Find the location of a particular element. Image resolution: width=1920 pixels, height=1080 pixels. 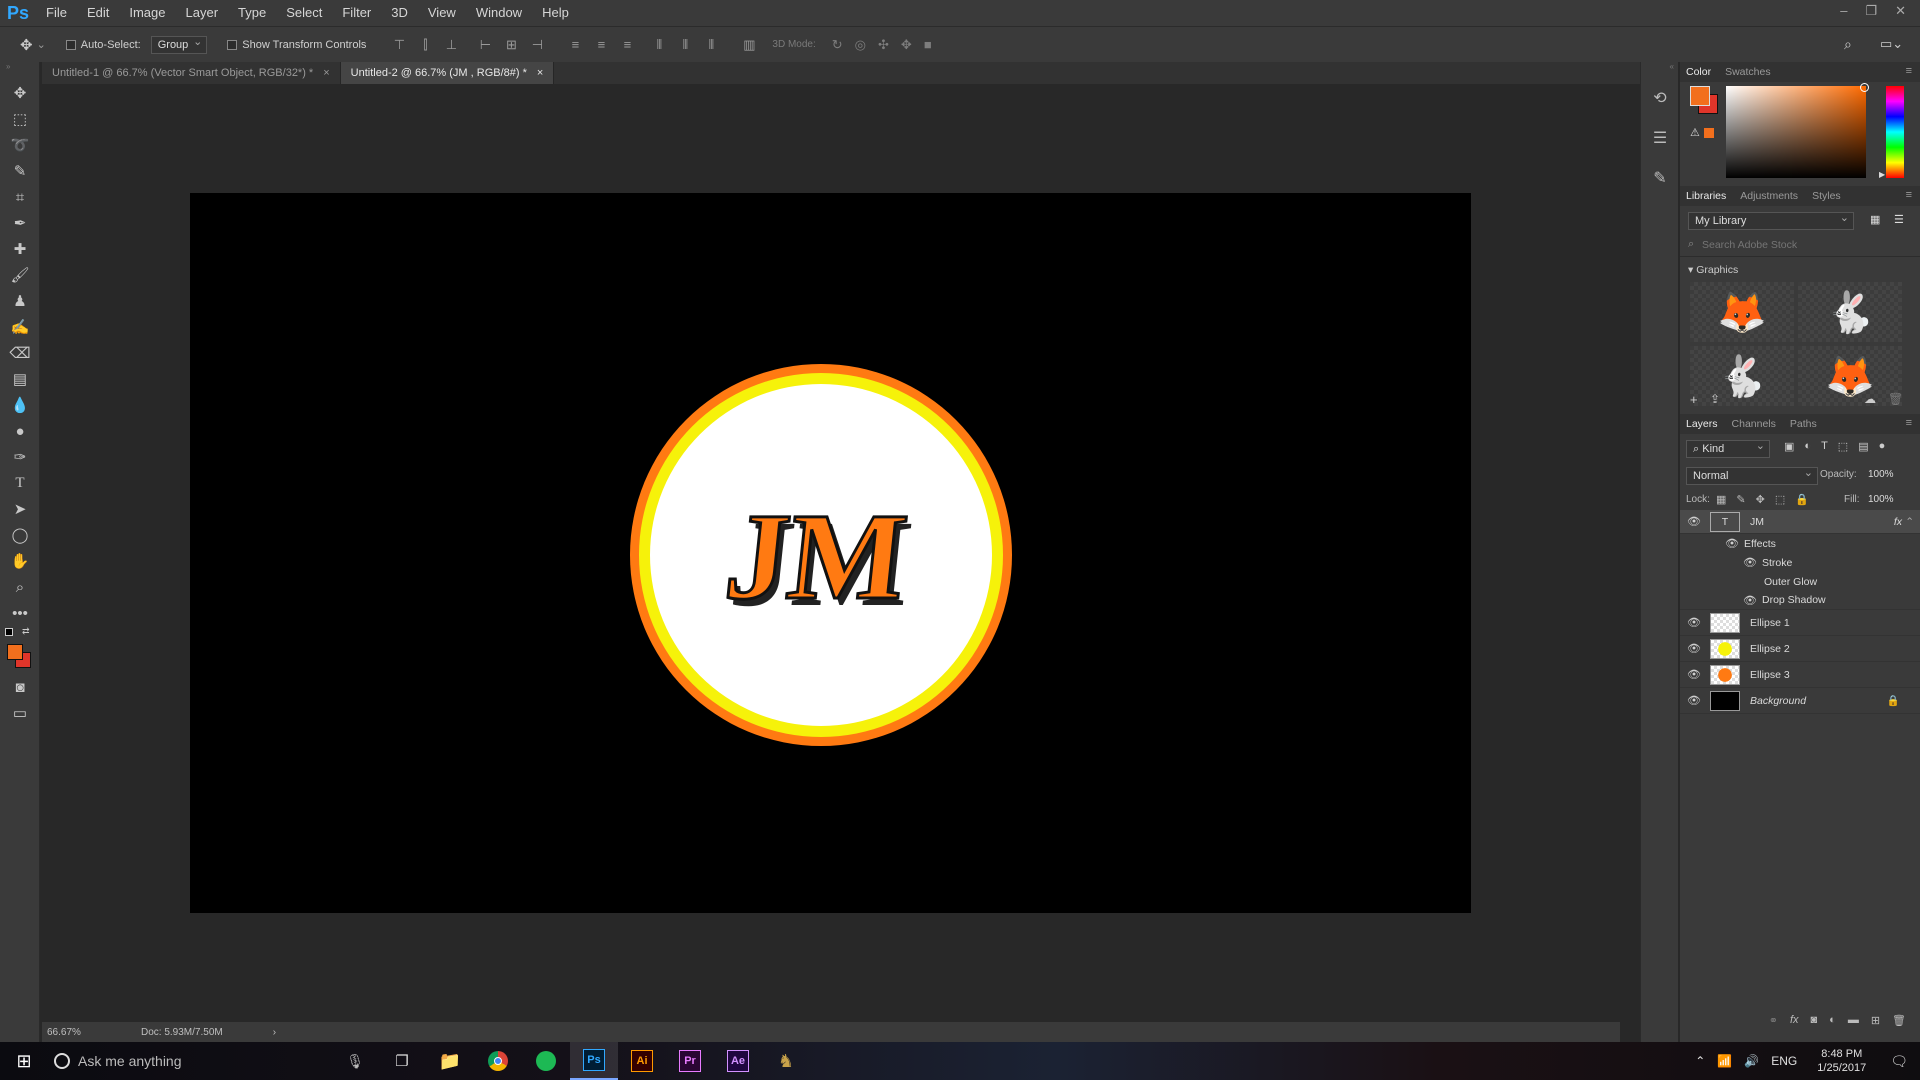

lock-position-icon: ✥ is located at coordinates (1760, 499).